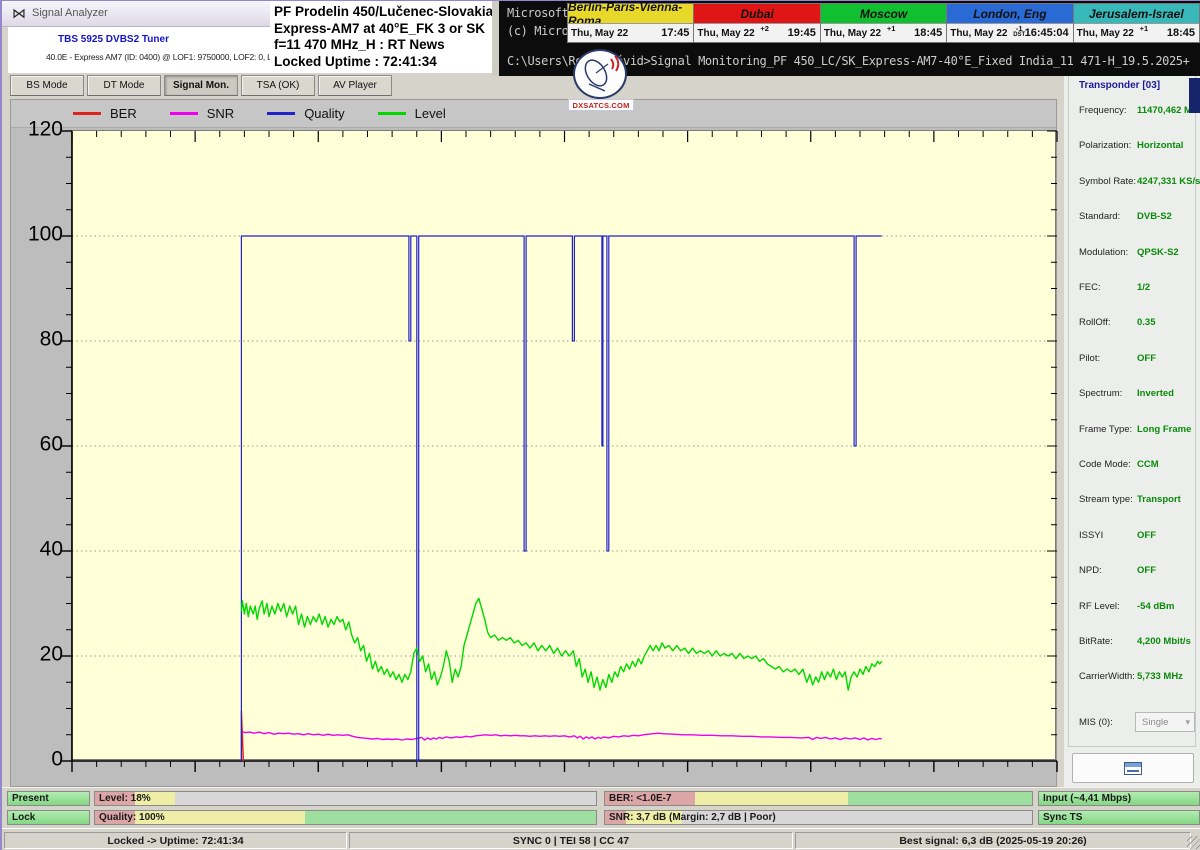 This screenshot has height=850, width=1200. What do you see at coordinates (1155, 394) in the screenshot?
I see `param-value: Inverted` at bounding box center [1155, 394].